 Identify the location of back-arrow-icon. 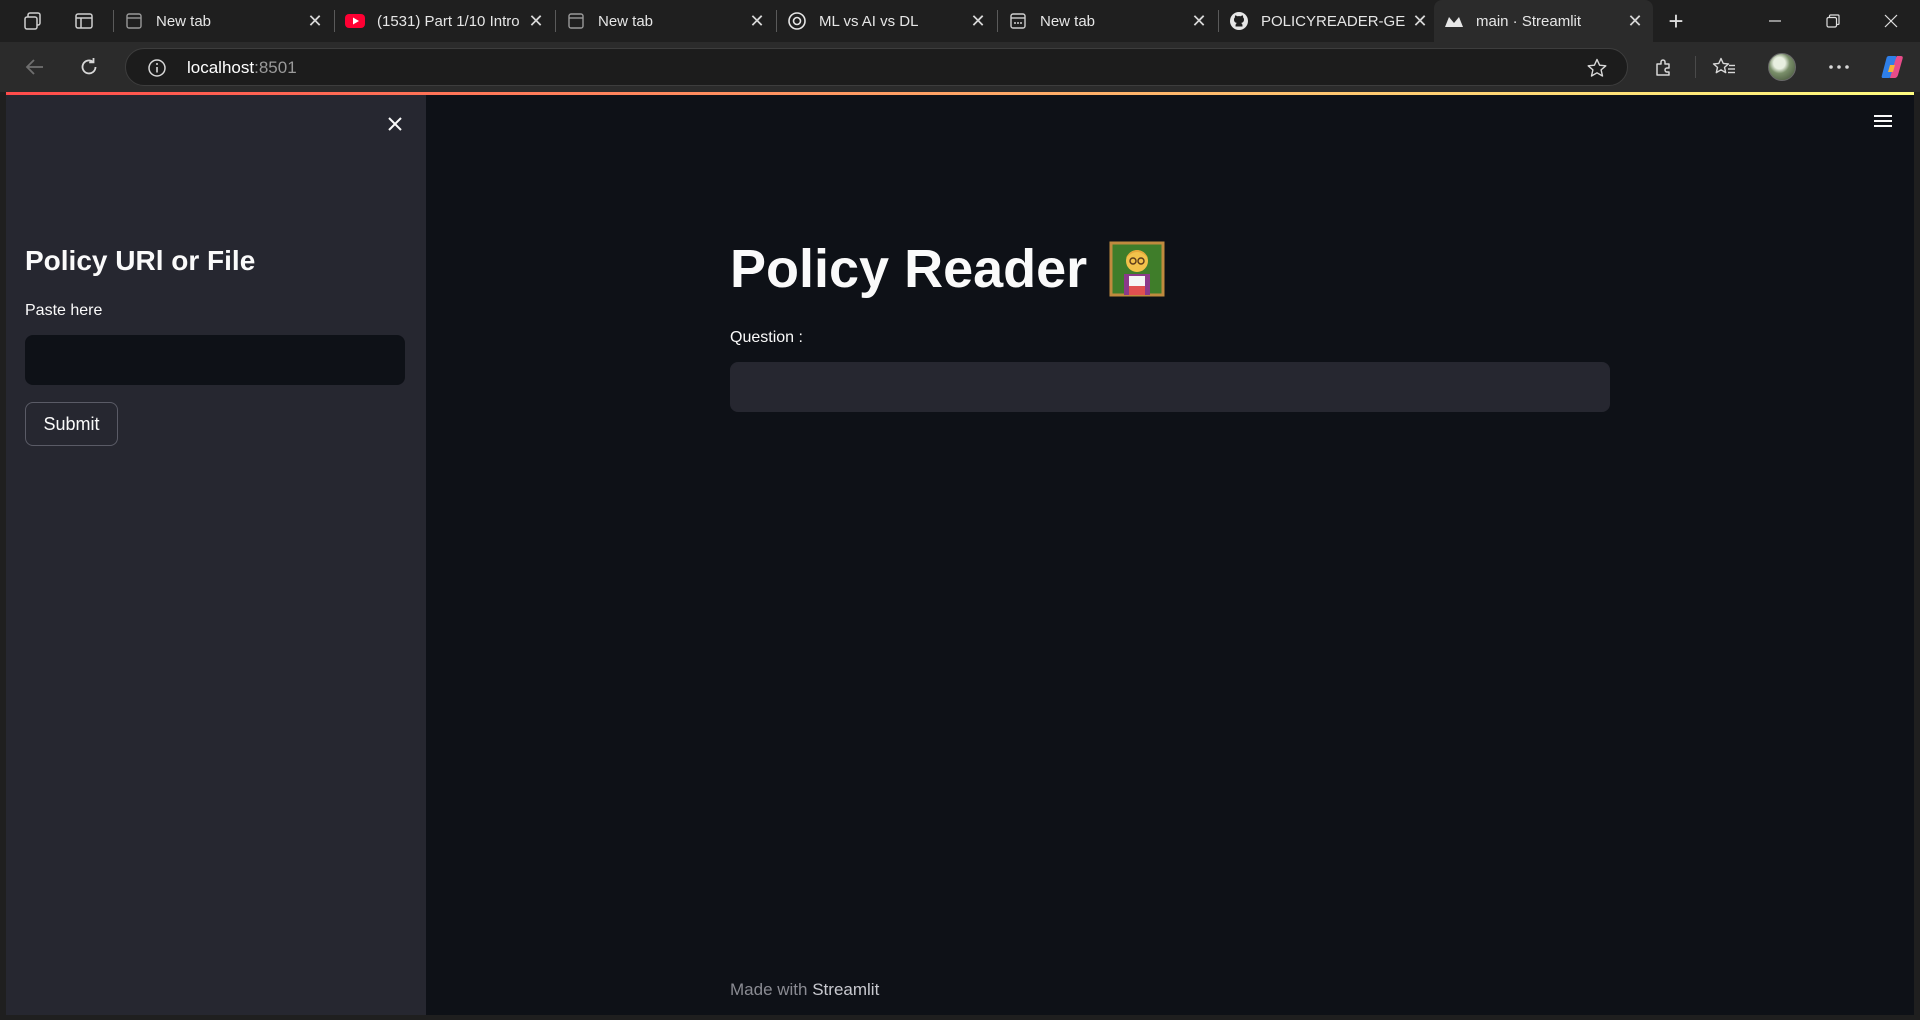
(35, 67).